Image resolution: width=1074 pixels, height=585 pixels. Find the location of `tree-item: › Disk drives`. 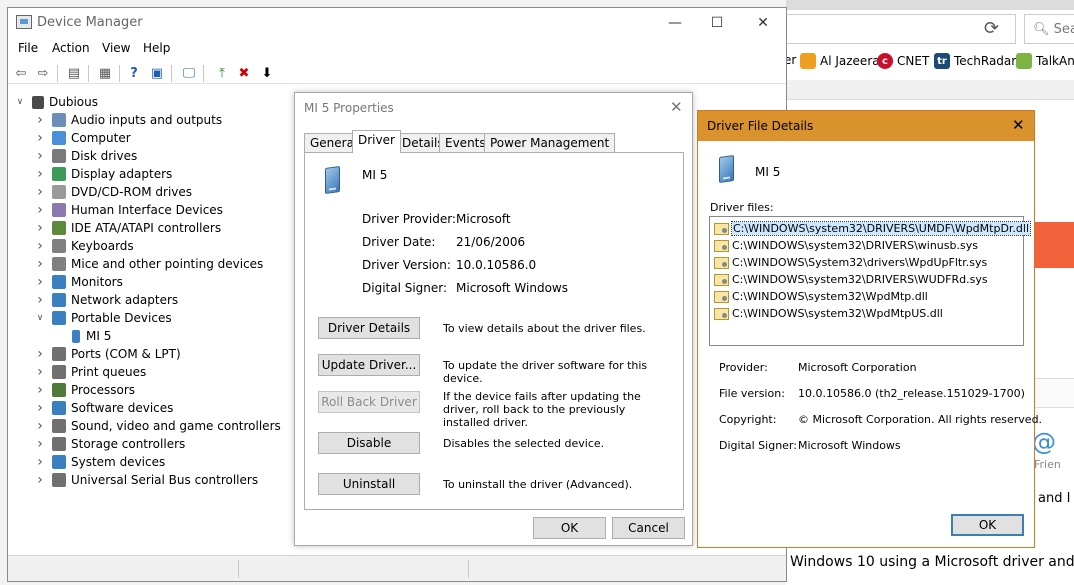

tree-item: › Disk drives is located at coordinates (85, 156).